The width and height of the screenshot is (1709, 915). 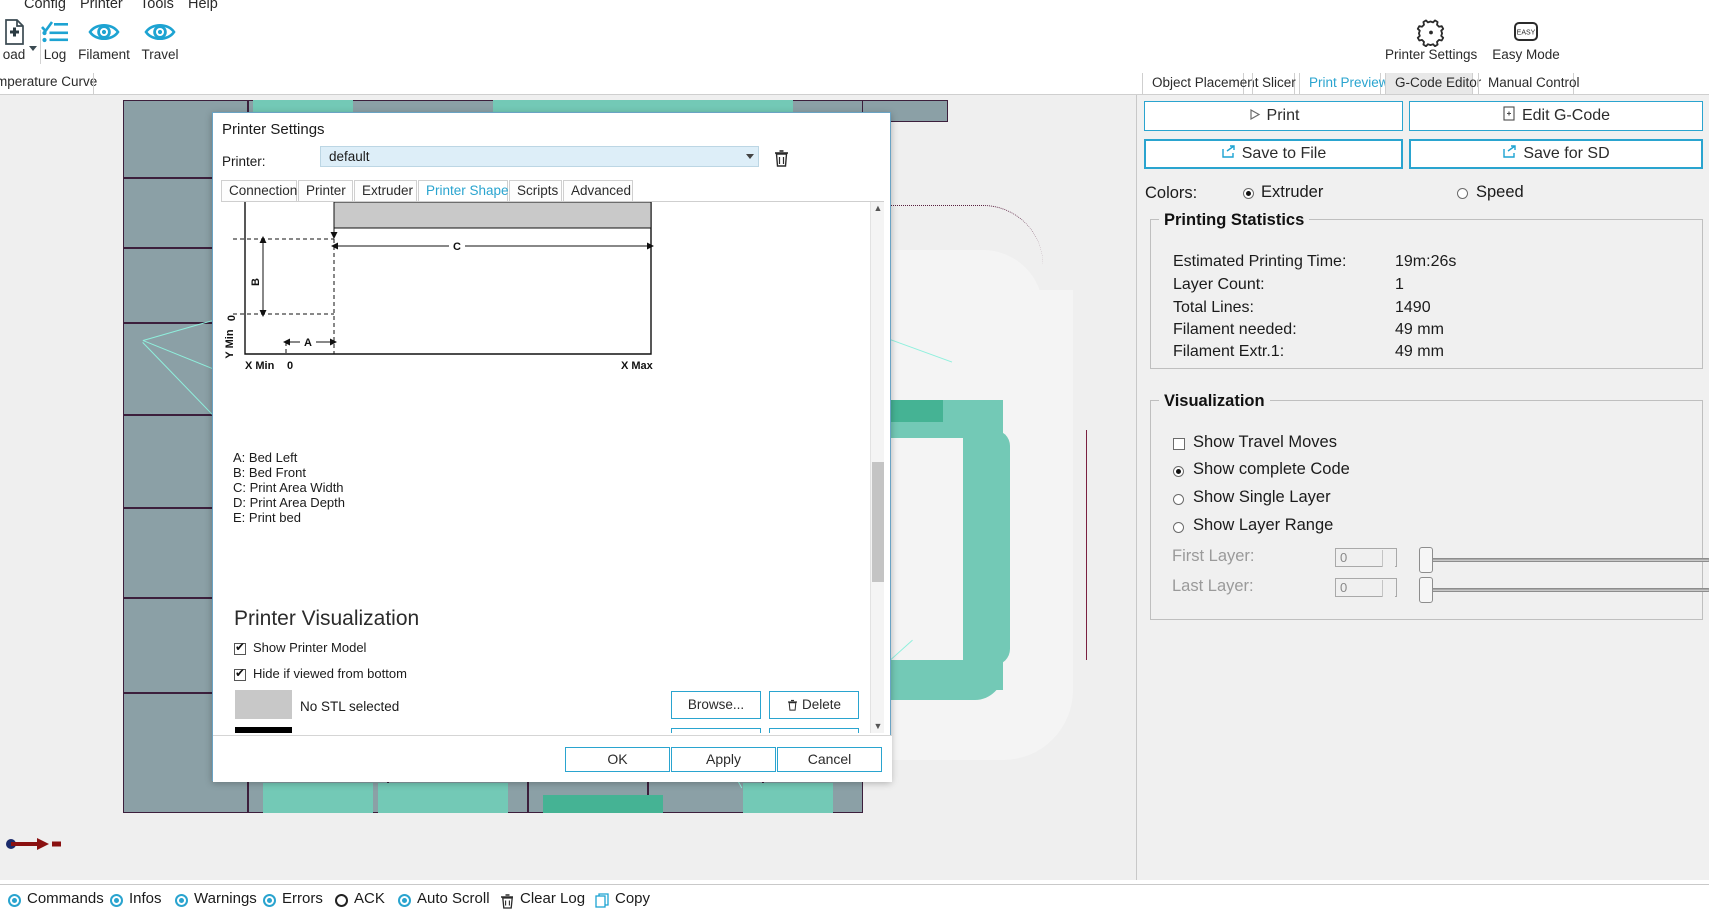 What do you see at coordinates (877, 726) in the screenshot?
I see `scroll-down-arrow-icon: ▼` at bounding box center [877, 726].